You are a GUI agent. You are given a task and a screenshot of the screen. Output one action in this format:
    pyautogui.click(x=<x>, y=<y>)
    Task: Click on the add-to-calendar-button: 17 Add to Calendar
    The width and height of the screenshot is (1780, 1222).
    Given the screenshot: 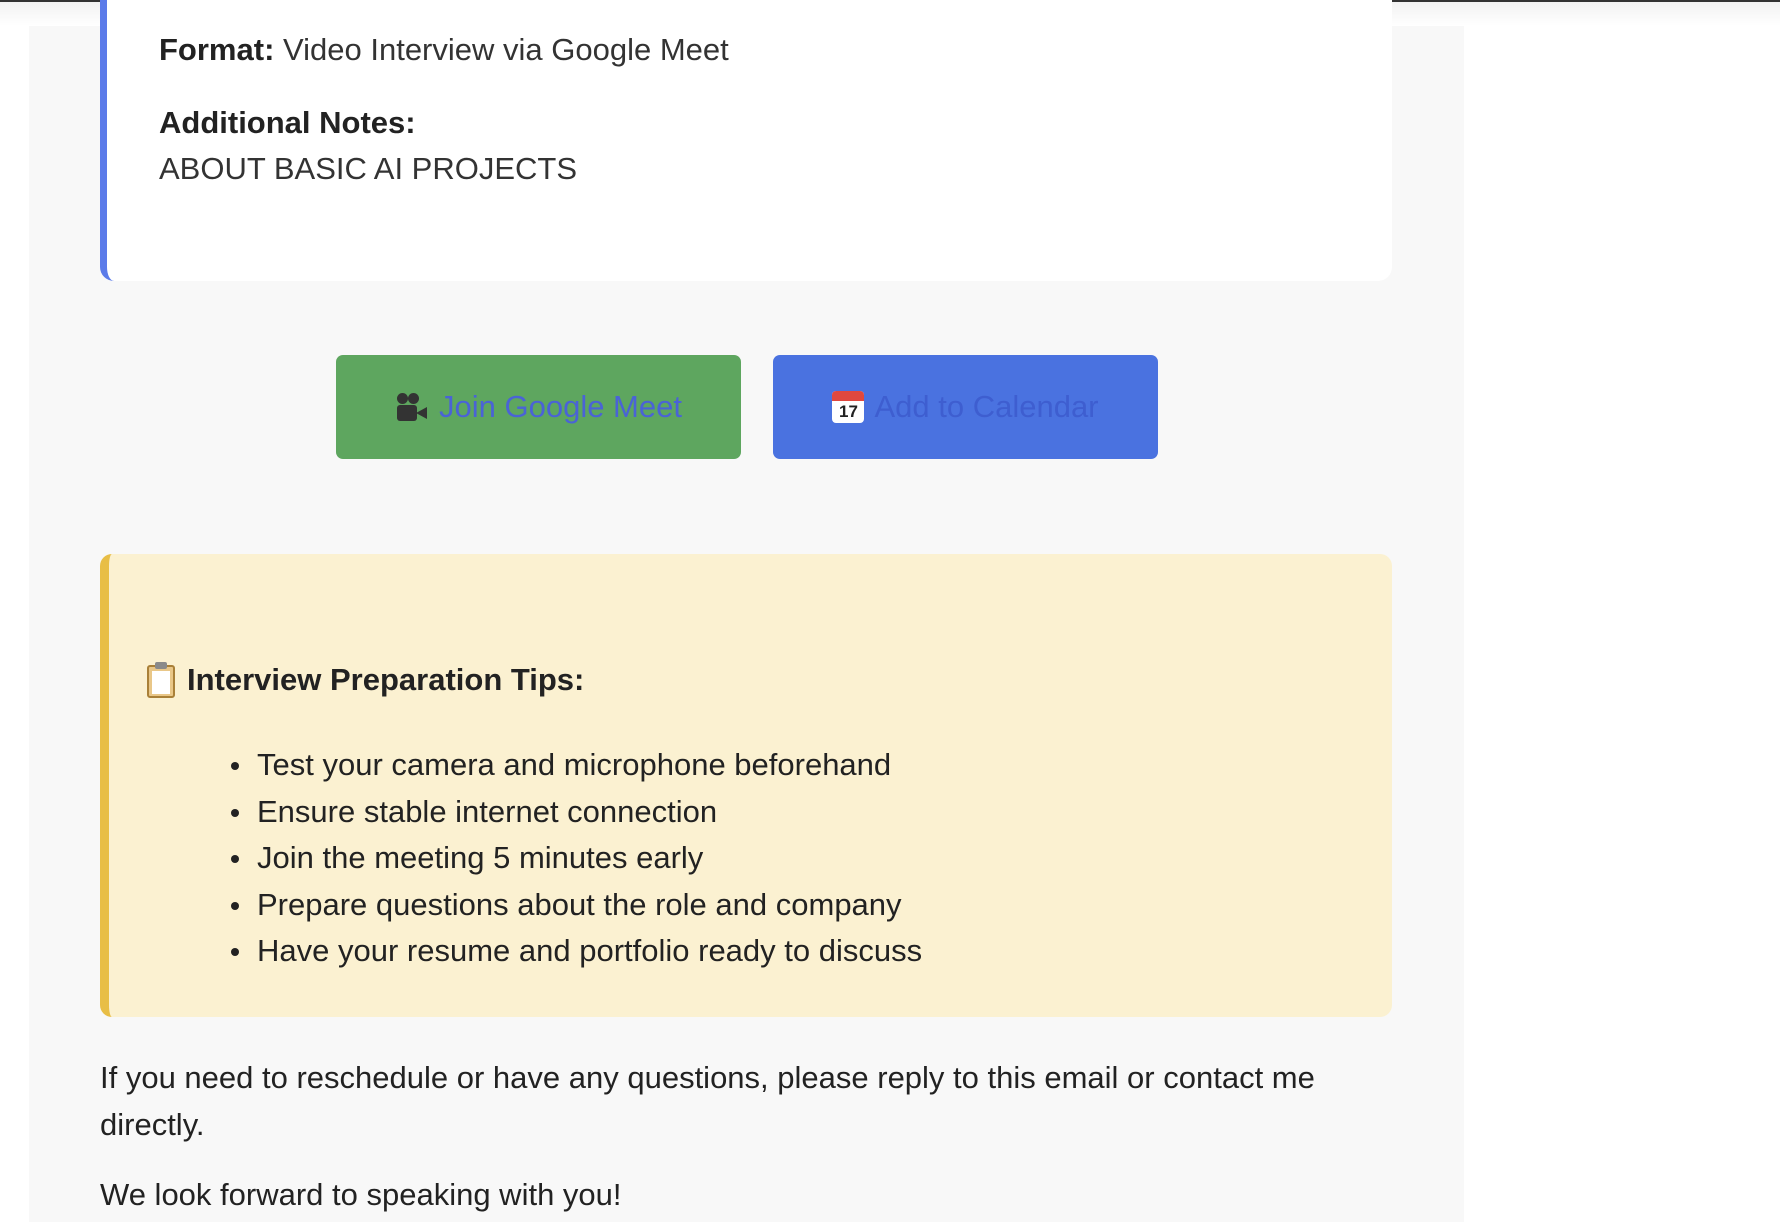 What is the action you would take?
    pyautogui.click(x=965, y=407)
    